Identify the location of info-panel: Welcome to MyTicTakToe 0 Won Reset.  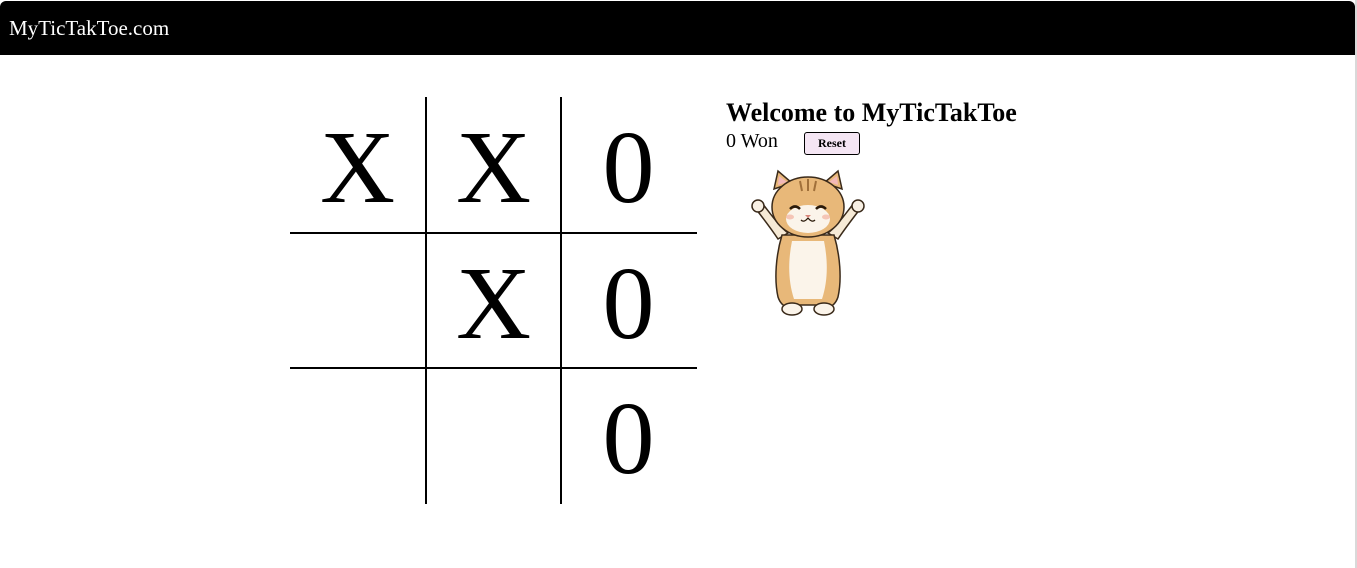
(871, 206).